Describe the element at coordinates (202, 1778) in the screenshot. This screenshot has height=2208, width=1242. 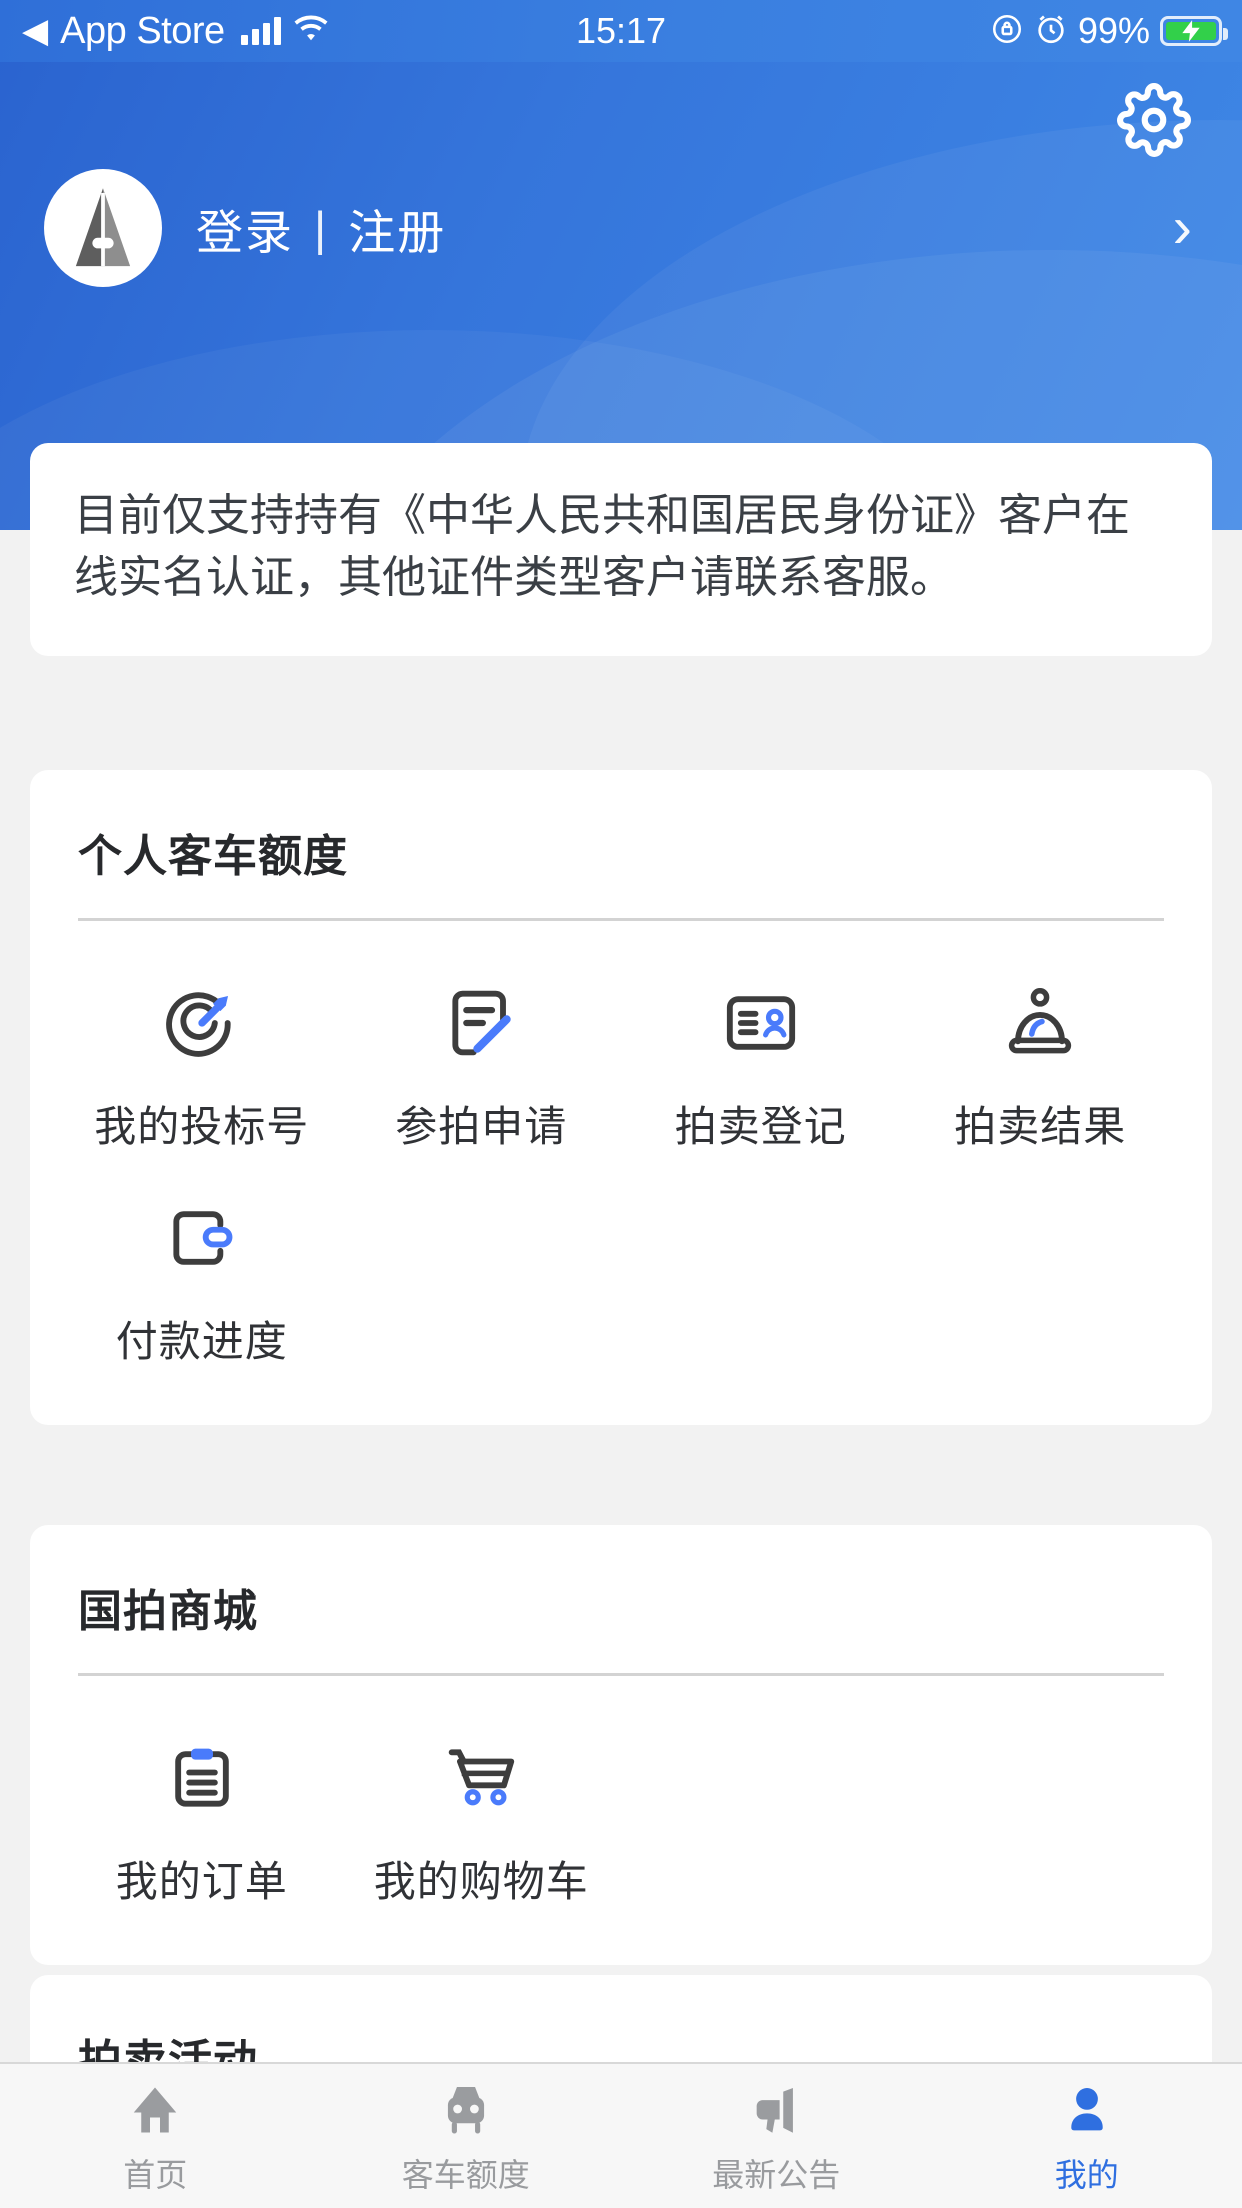
I see `clipboard-list-icon` at that location.